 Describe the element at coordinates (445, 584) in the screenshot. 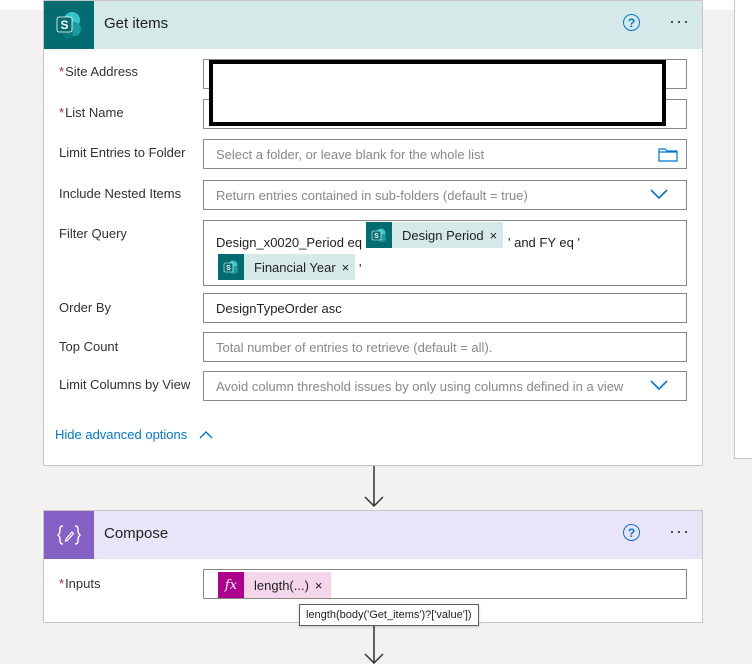

I see `inputs-field: fx length(...) ×` at that location.